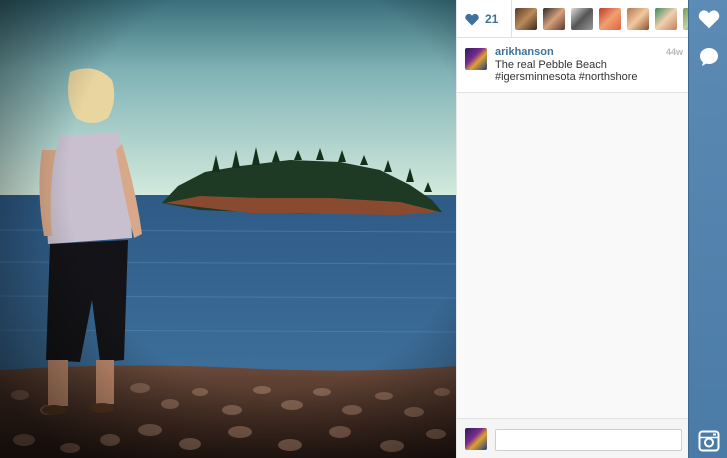 This screenshot has height=458, width=727. I want to click on like-count-button: 21, so click(488, 19).